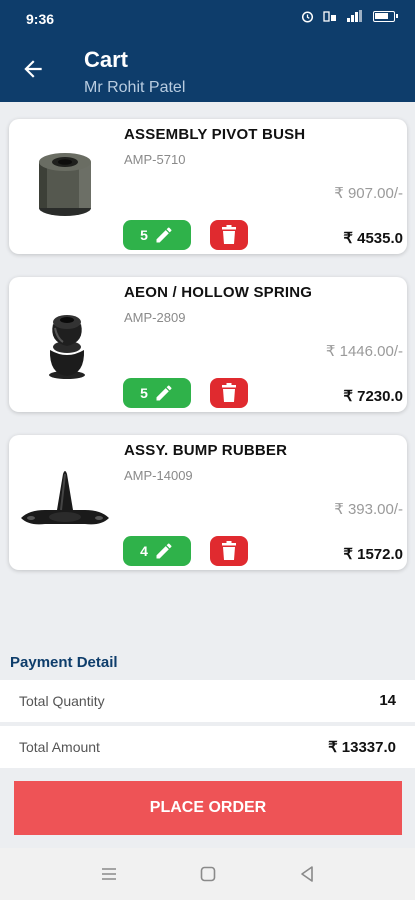 The image size is (415, 900). I want to click on status-bar: 9:36, so click(207, 18).